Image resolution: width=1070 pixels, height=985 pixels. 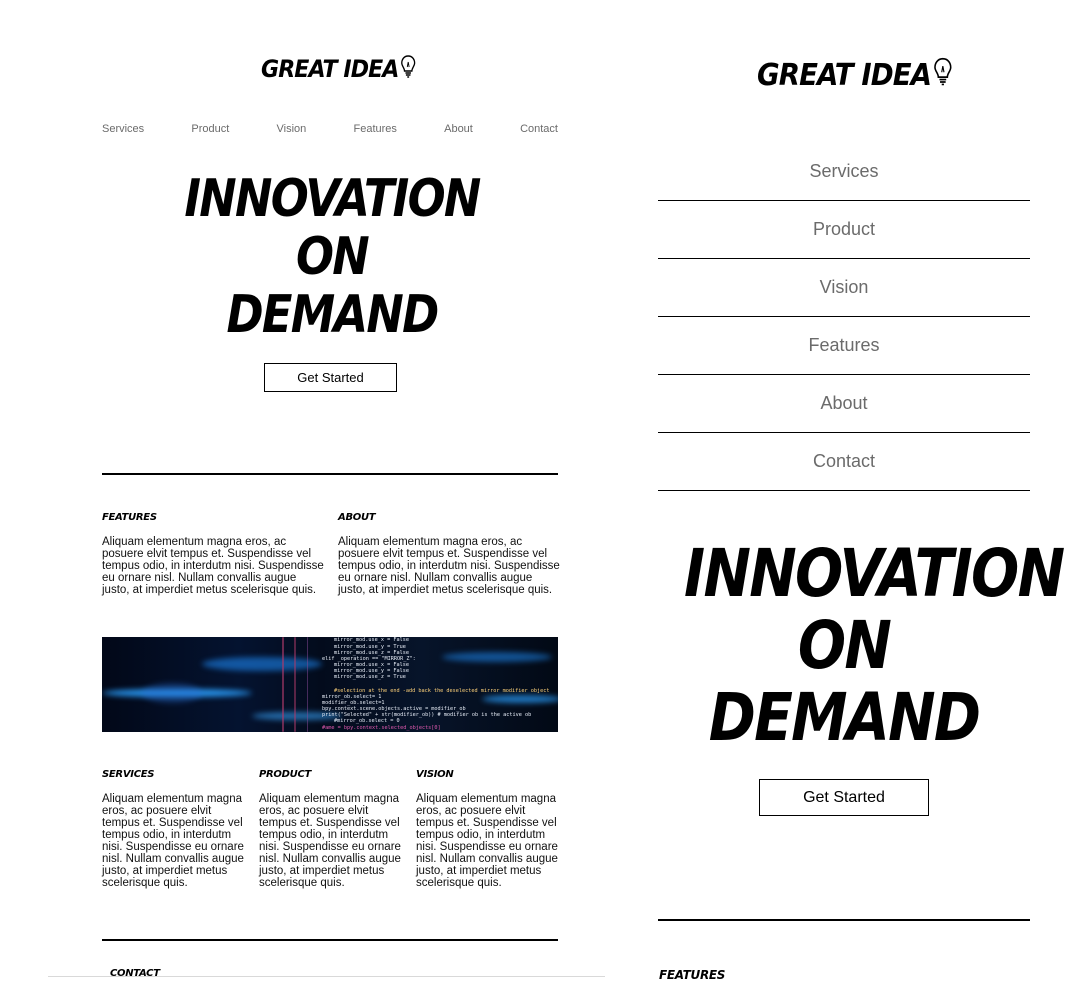 I want to click on vision-heading: VISION, so click(x=435, y=774).